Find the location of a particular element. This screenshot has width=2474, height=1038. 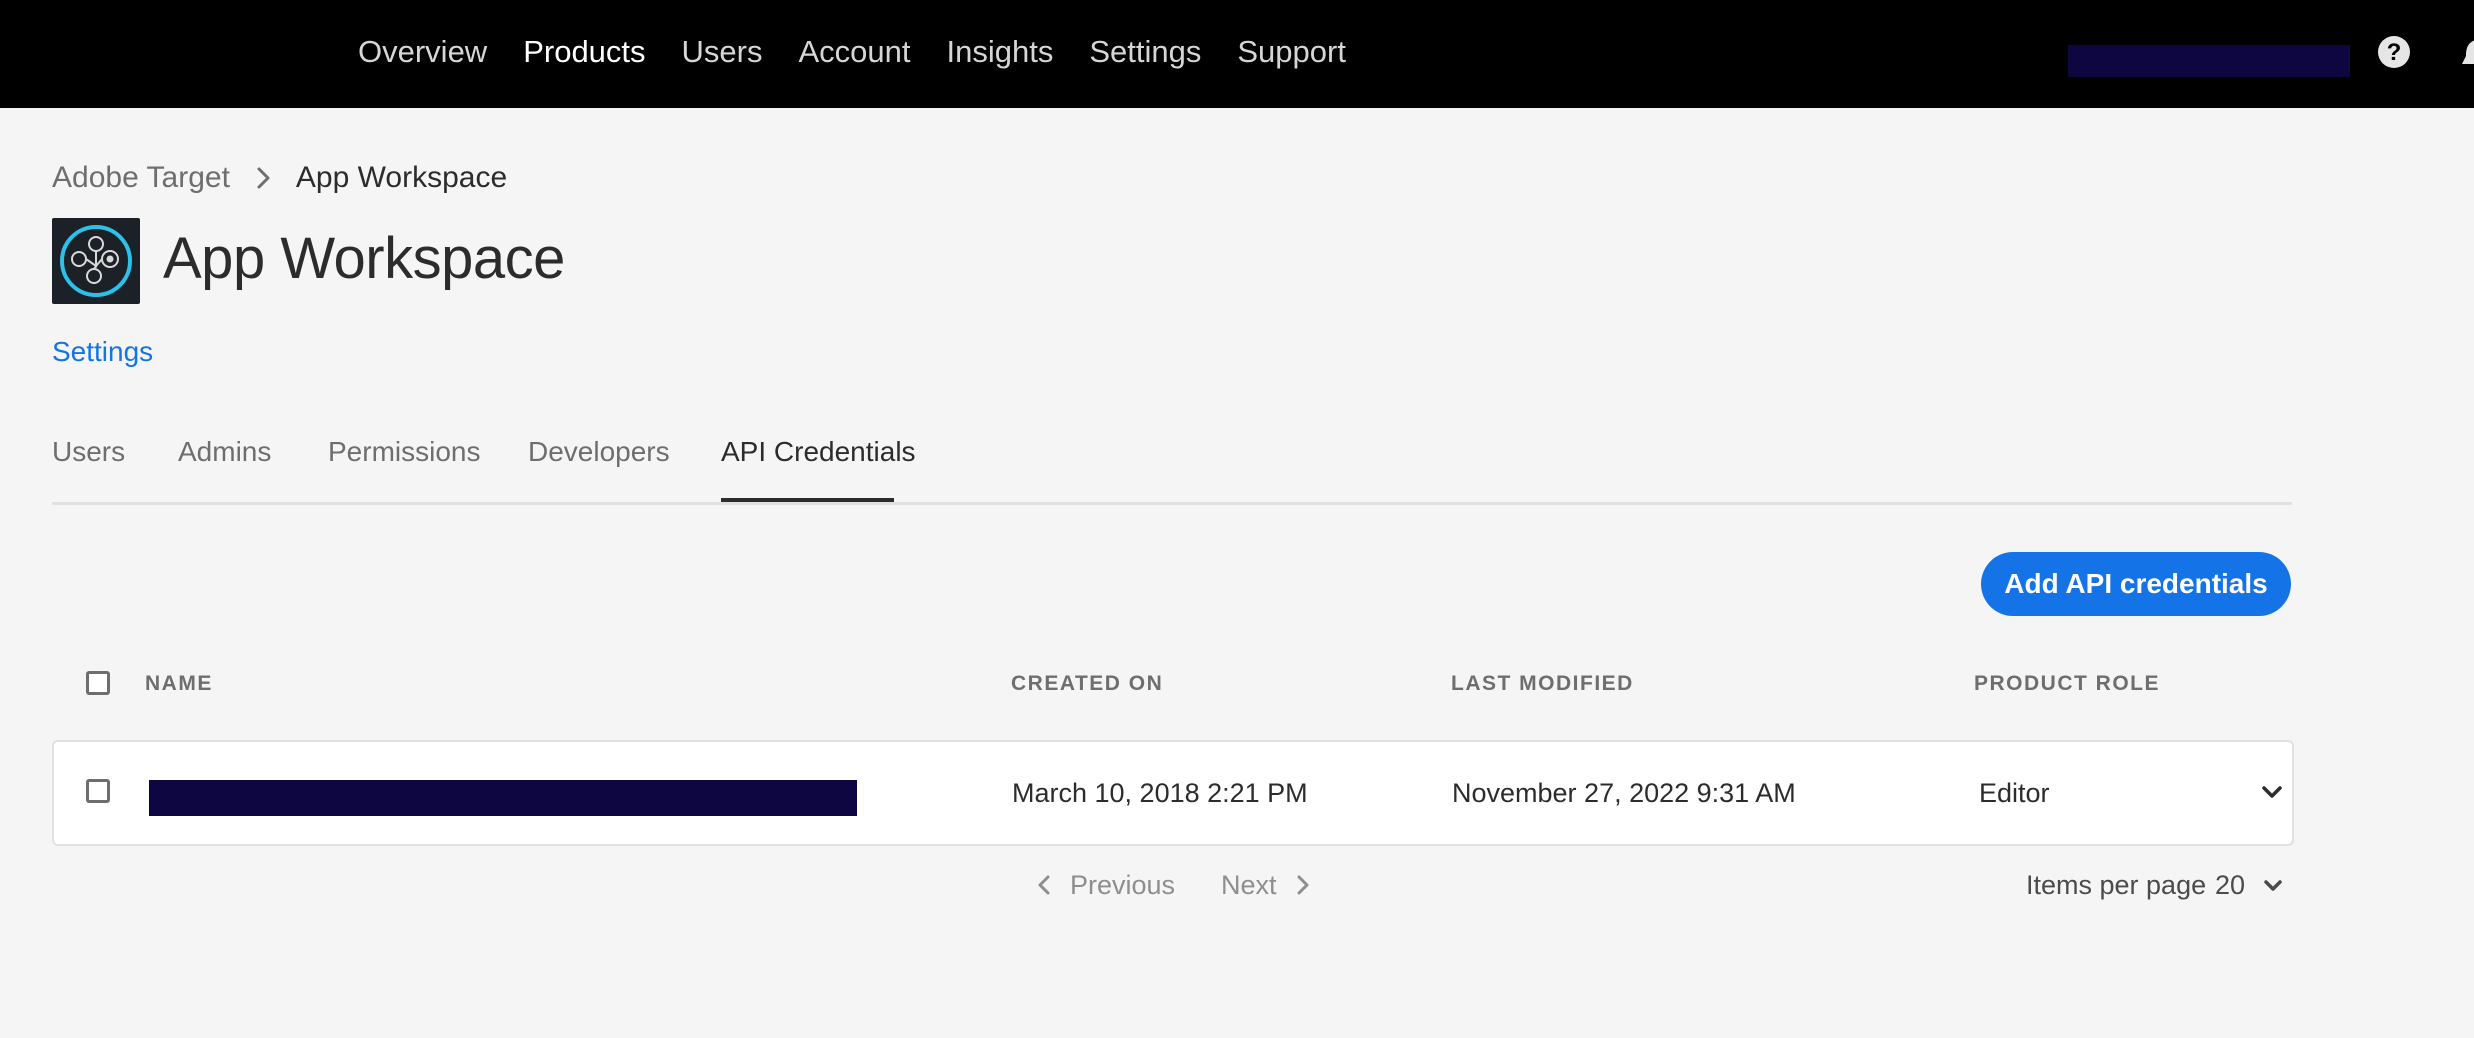

nav-products: Products is located at coordinates (584, 52).